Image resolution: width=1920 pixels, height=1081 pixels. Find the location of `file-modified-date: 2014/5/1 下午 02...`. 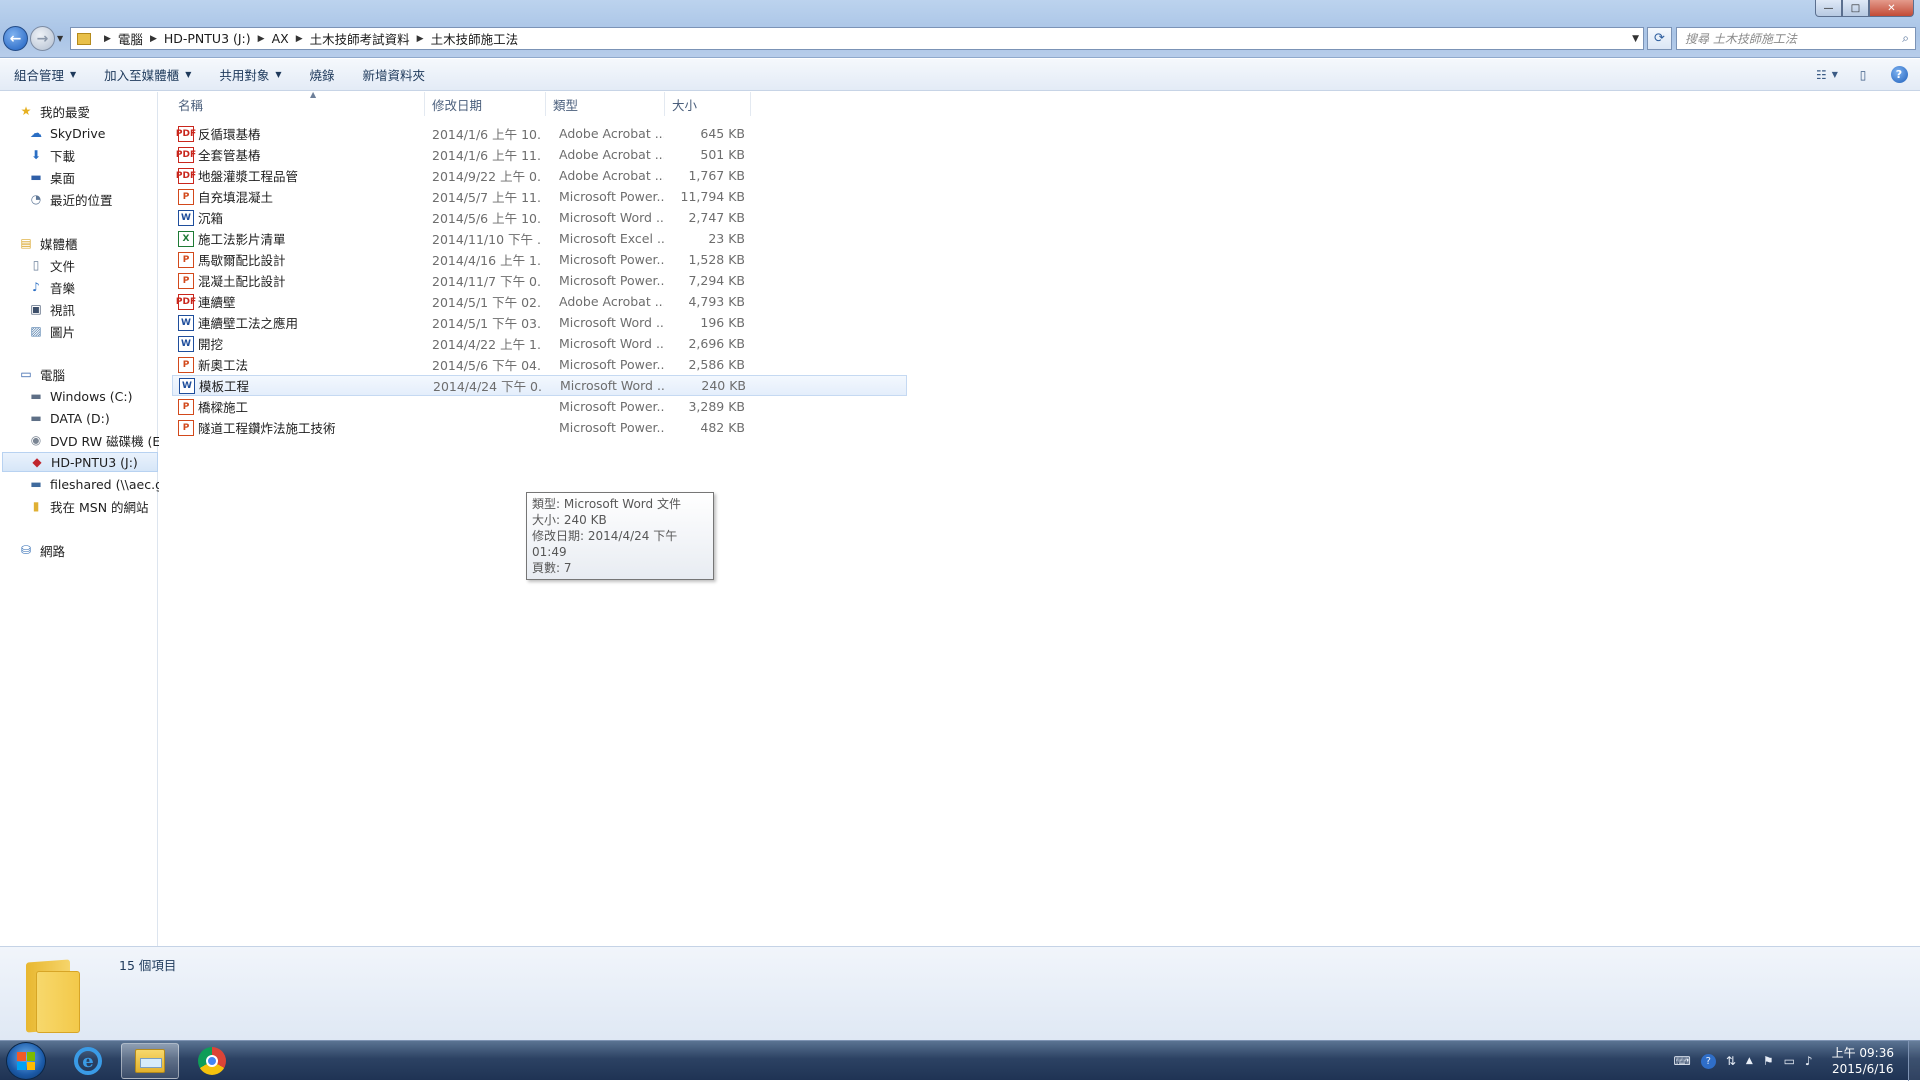

file-modified-date: 2014/5/1 下午 02... is located at coordinates (487, 301).